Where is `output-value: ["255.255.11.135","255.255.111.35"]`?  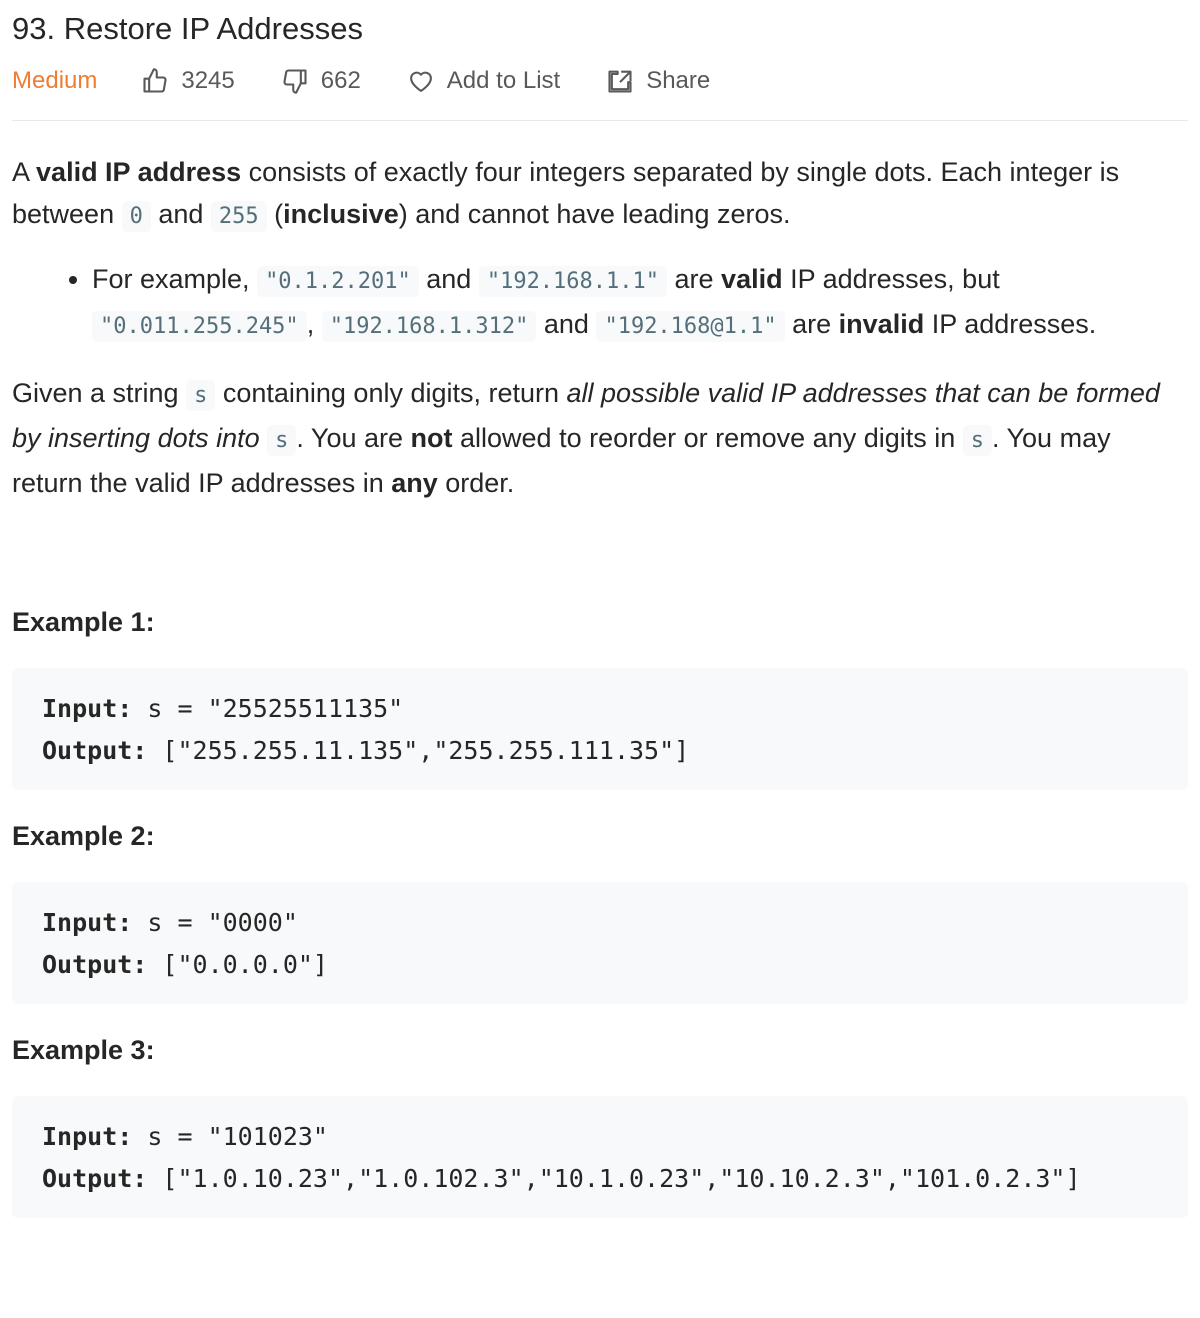
output-value: ["255.255.11.135","255.255.111.35"] is located at coordinates (418, 750).